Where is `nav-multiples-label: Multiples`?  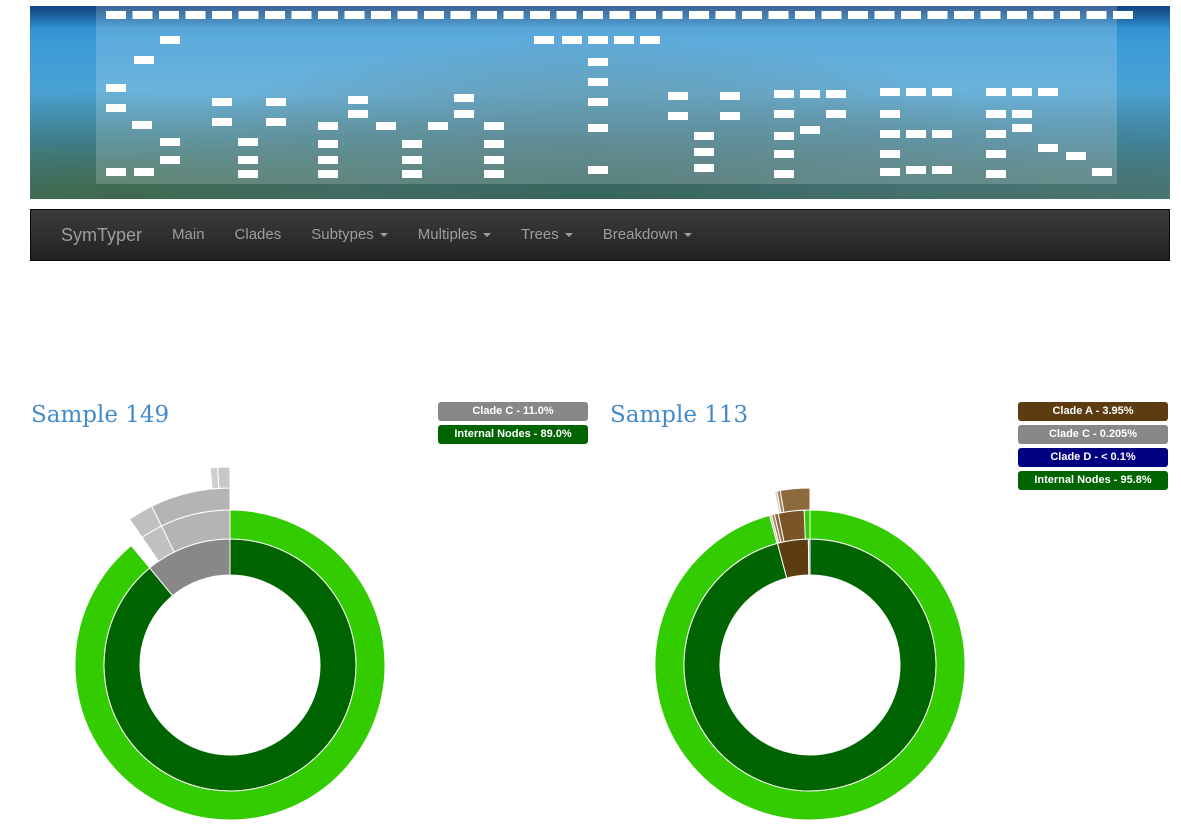 nav-multiples-label: Multiples is located at coordinates (447, 234).